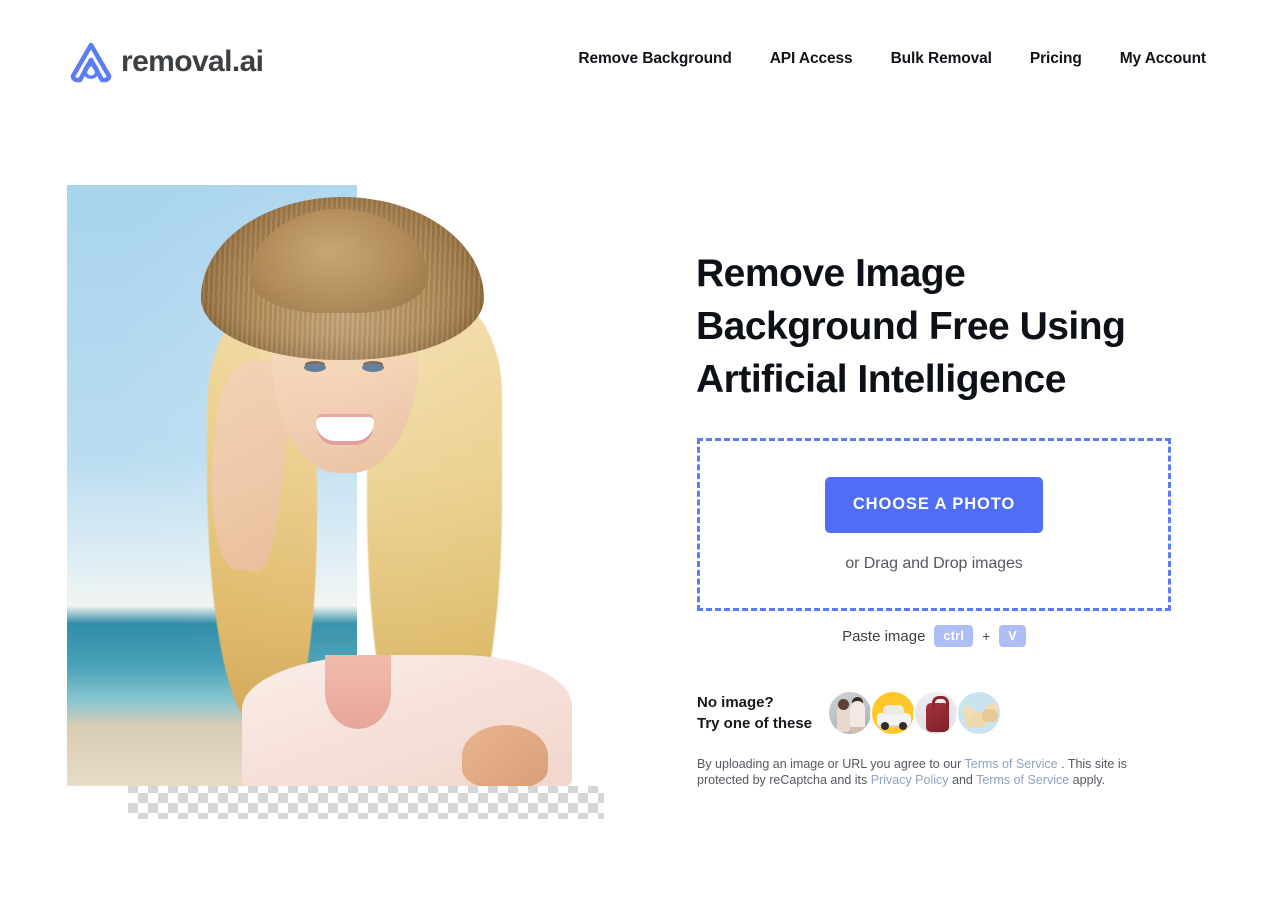 The width and height of the screenshot is (1283, 909). Describe the element at coordinates (934, 563) in the screenshot. I see `drag-and-drop-hint: or Drag and Drop images` at that location.